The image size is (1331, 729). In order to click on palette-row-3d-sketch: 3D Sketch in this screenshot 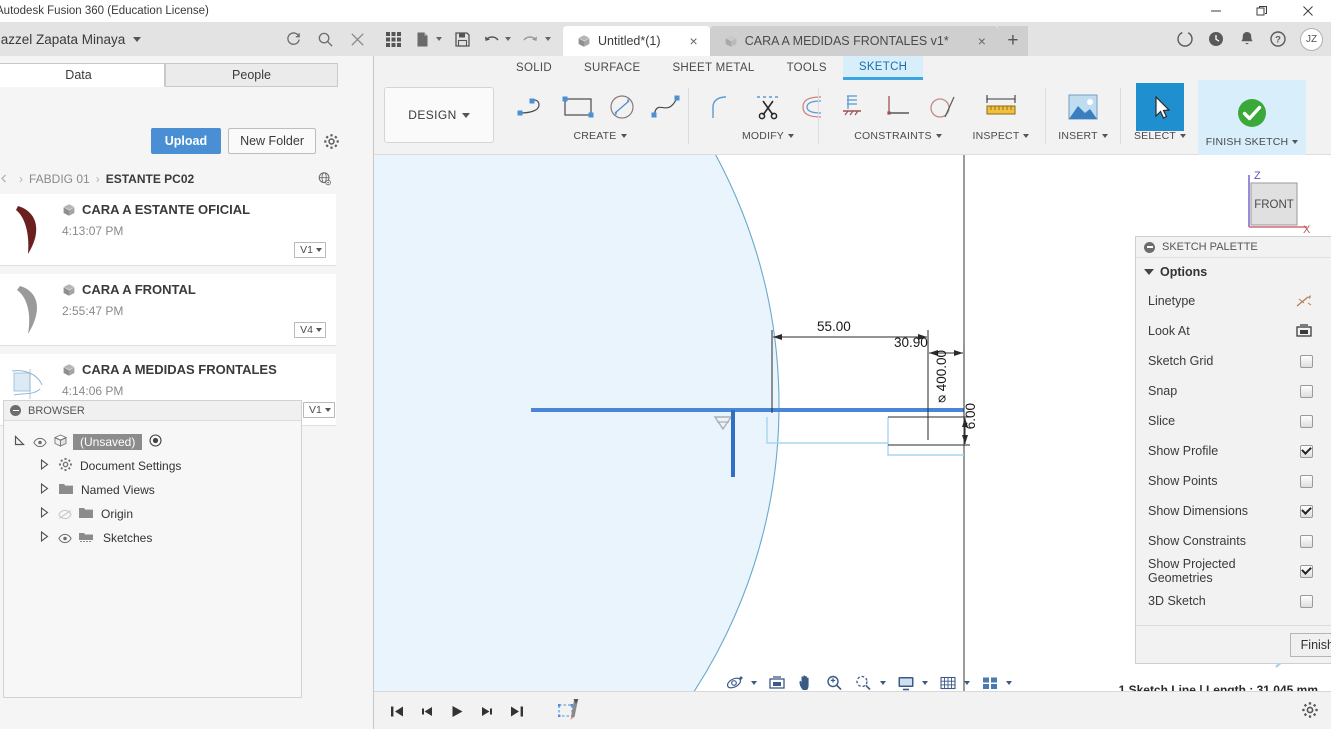, I will do `click(1233, 601)`.